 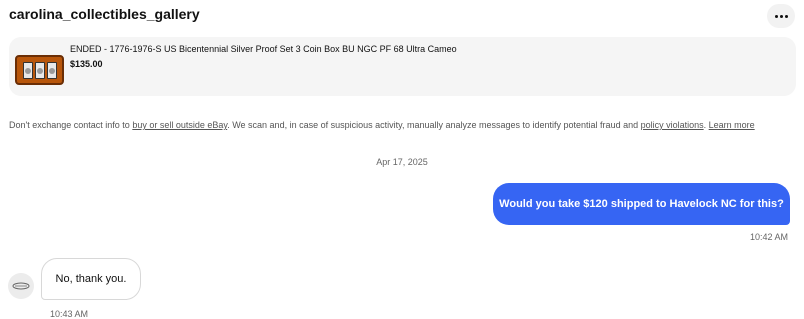 I want to click on learn-more-link: Learn more, so click(x=732, y=125).